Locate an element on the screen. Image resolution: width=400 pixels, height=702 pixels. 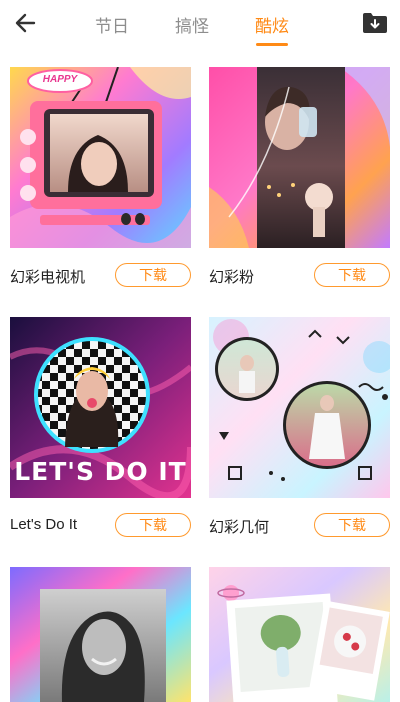
tab-cool: 酷炫 is located at coordinates (272, 24).